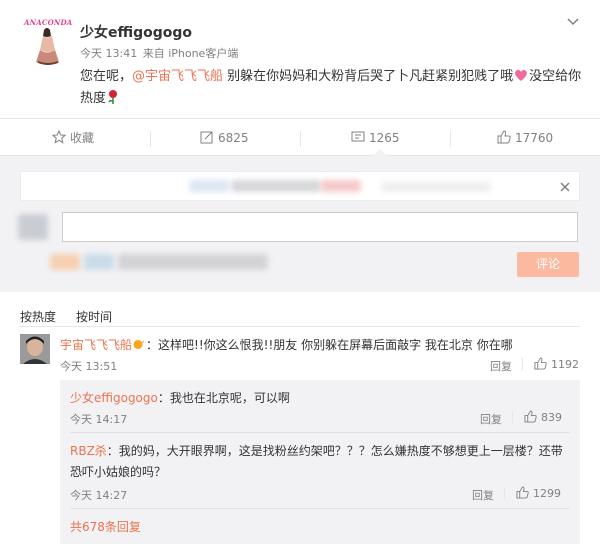 This screenshot has width=600, height=550. What do you see at coordinates (33, 227) in the screenshot?
I see `composer-avatar` at bounding box center [33, 227].